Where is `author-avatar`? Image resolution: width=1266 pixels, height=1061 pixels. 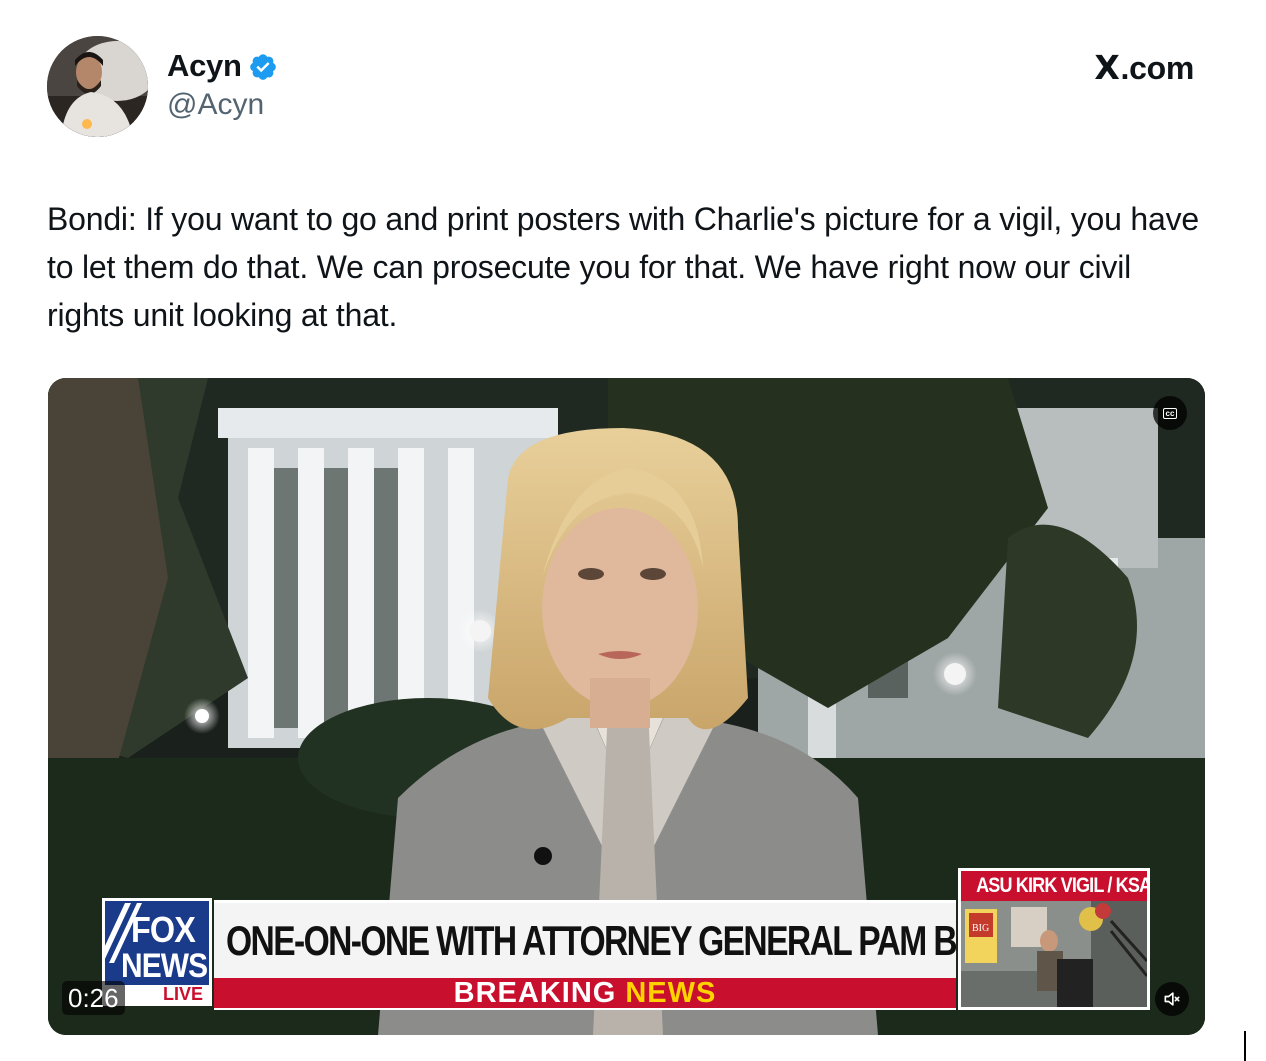
author-avatar is located at coordinates (97, 86).